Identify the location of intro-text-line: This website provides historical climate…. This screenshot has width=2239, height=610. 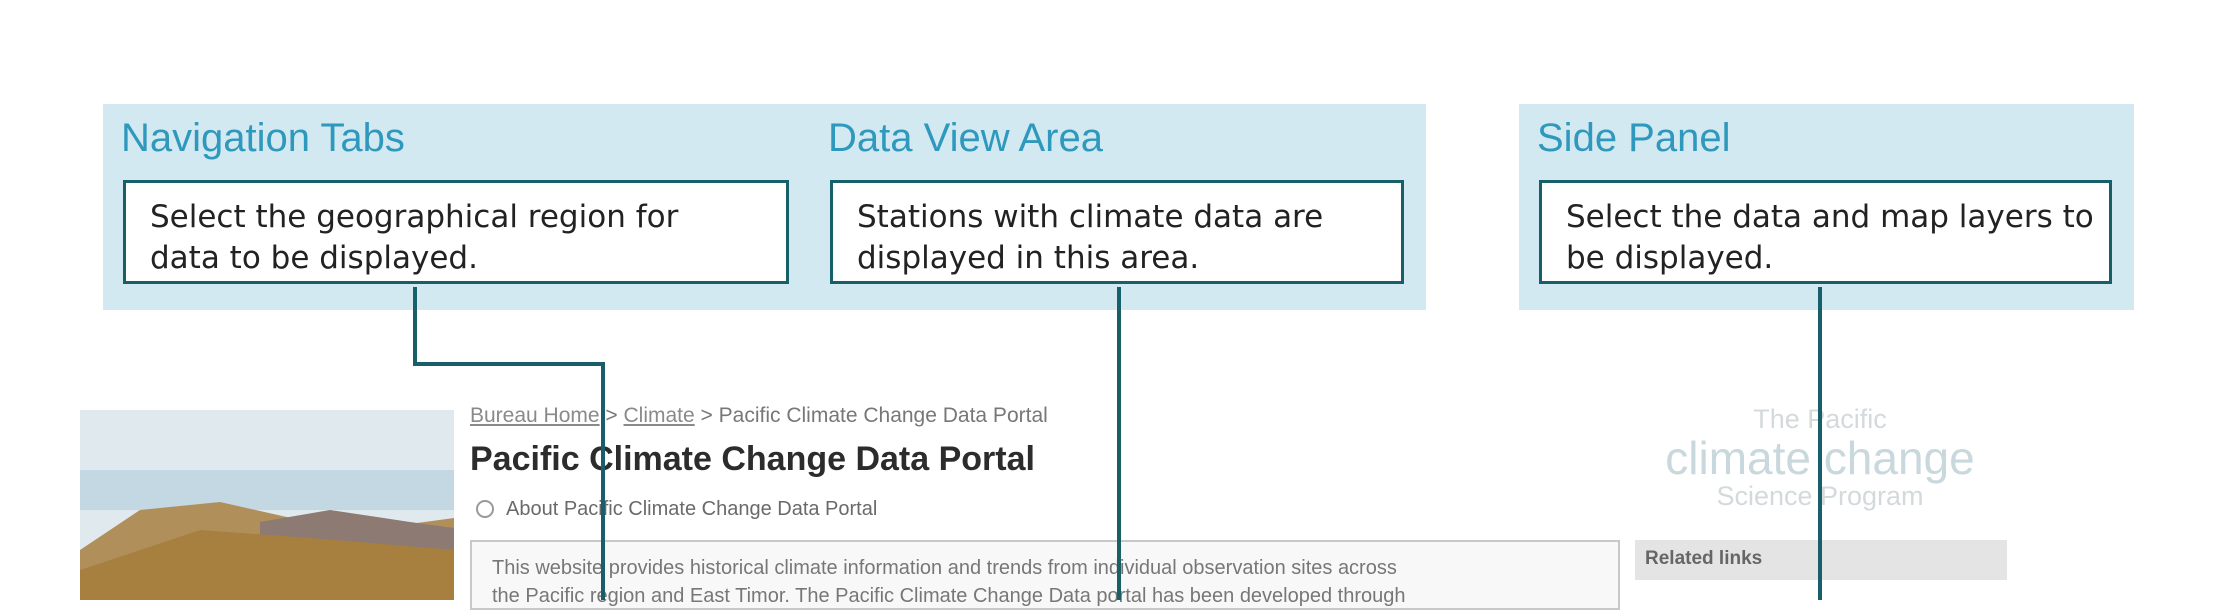
(944, 568).